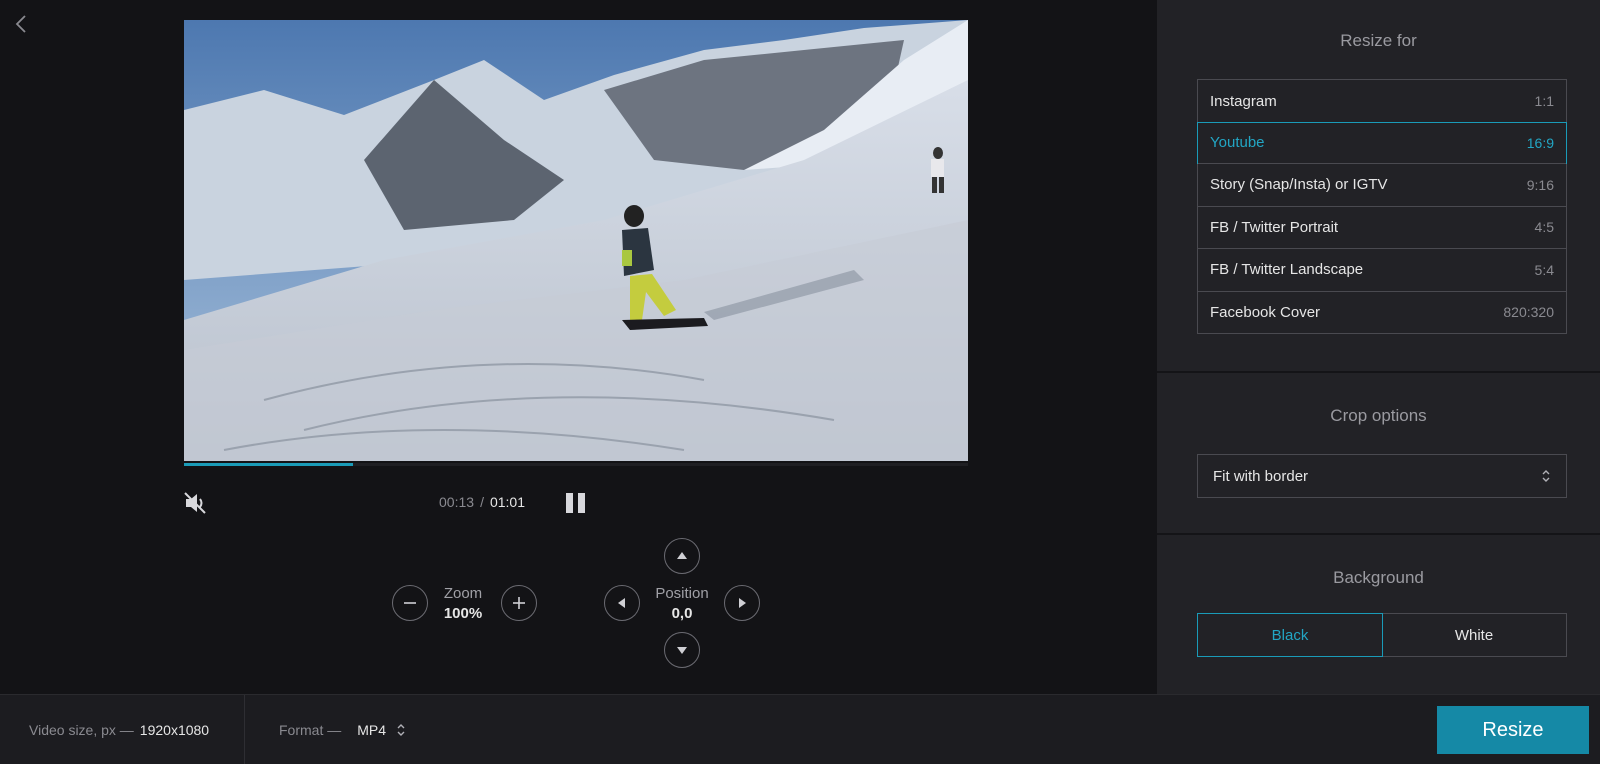  What do you see at coordinates (1265, 312) in the screenshot?
I see `preset-label: Facebook Cover` at bounding box center [1265, 312].